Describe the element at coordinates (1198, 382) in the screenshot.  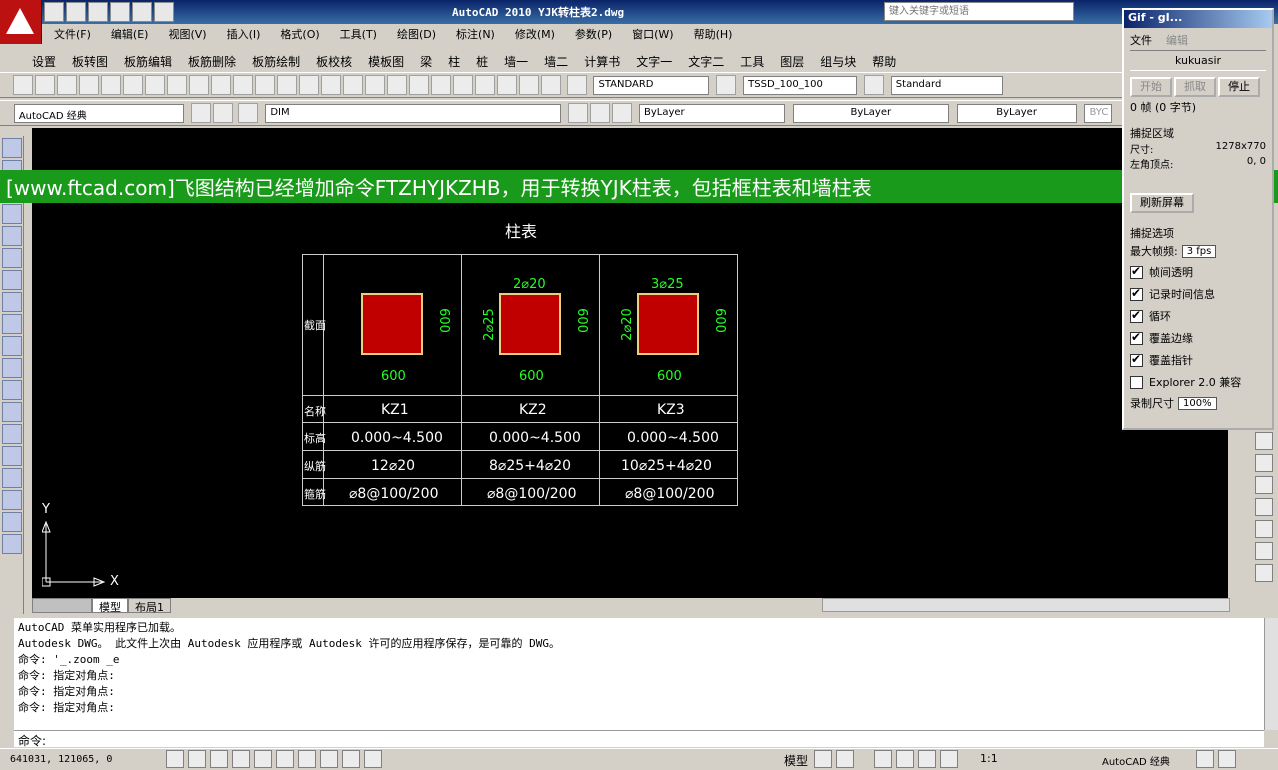
I see `gif-option: Explorer 2.0 兼容` at that location.